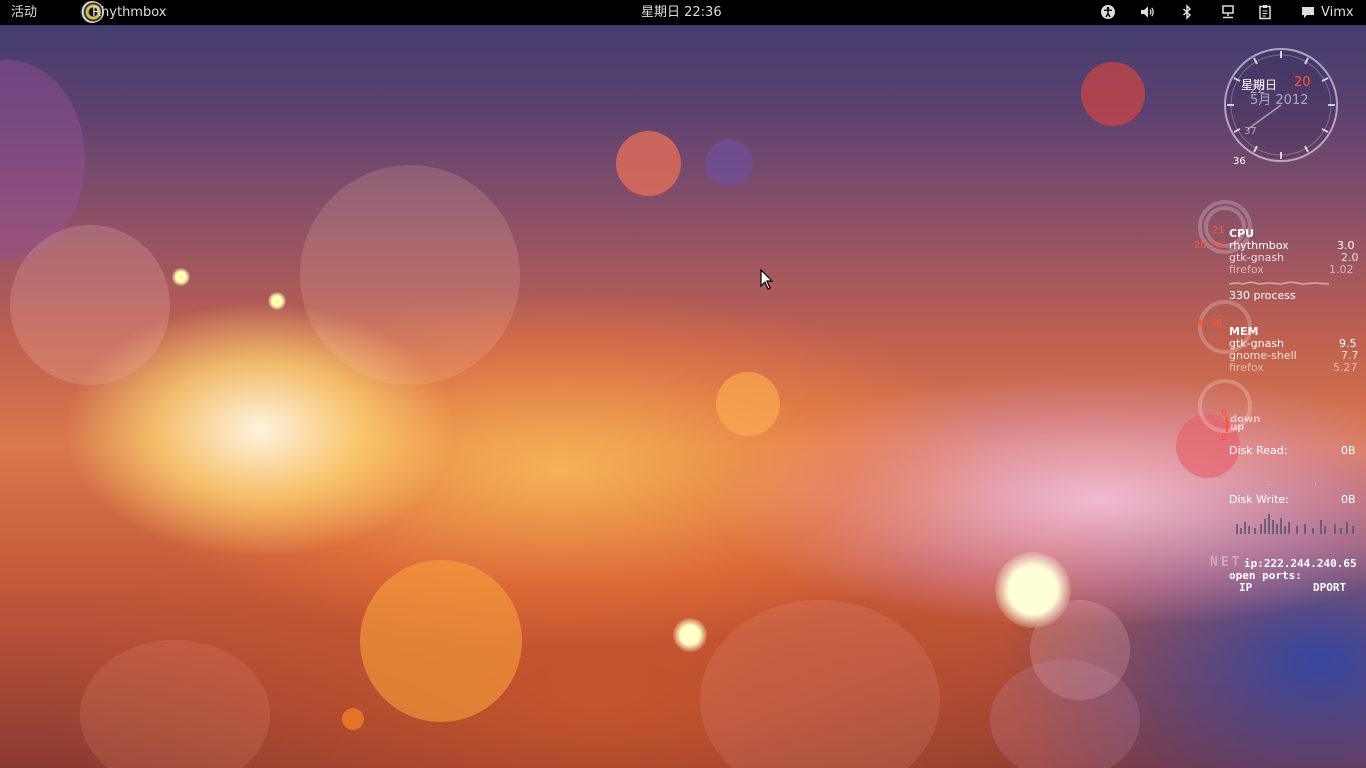  I want to click on mem-proc-value-3: 5.27, so click(1345, 367).